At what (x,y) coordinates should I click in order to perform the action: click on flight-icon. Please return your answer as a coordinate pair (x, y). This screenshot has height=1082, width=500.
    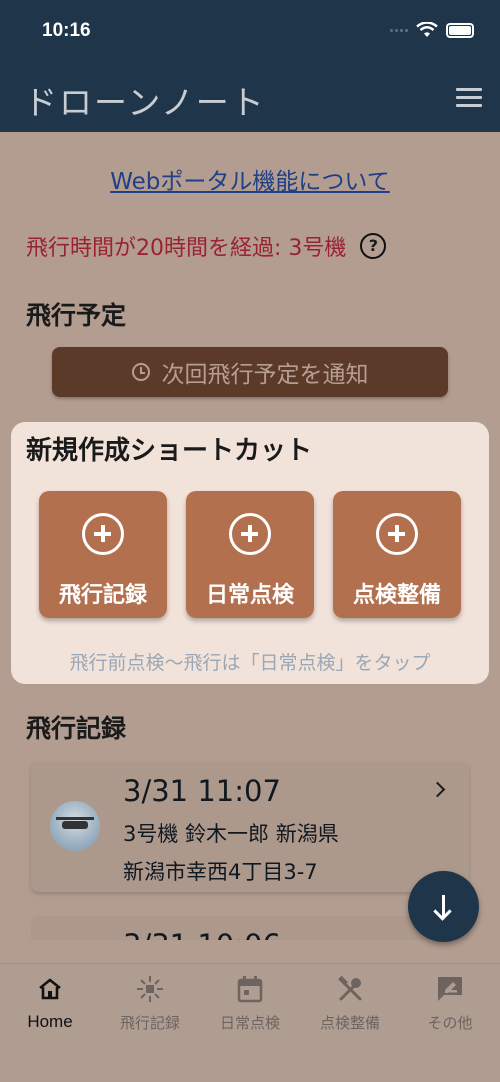
    Looking at the image, I should click on (150, 989).